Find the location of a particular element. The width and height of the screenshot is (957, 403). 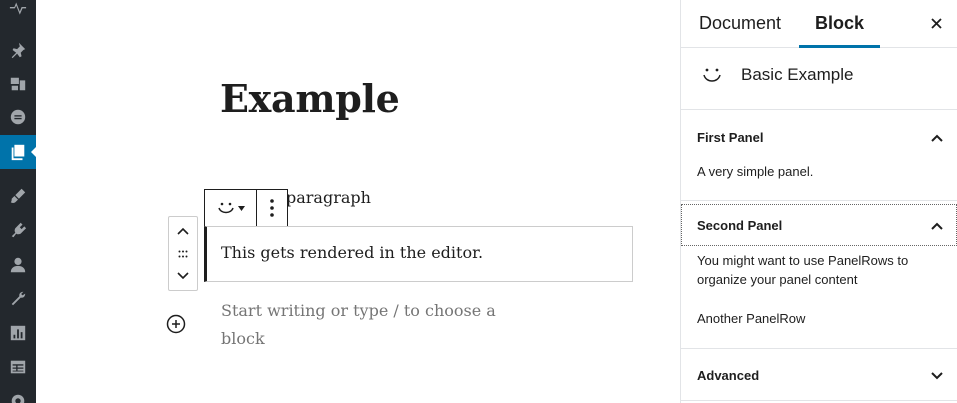

panel-first-body: A very simple panel. is located at coordinates (755, 171).